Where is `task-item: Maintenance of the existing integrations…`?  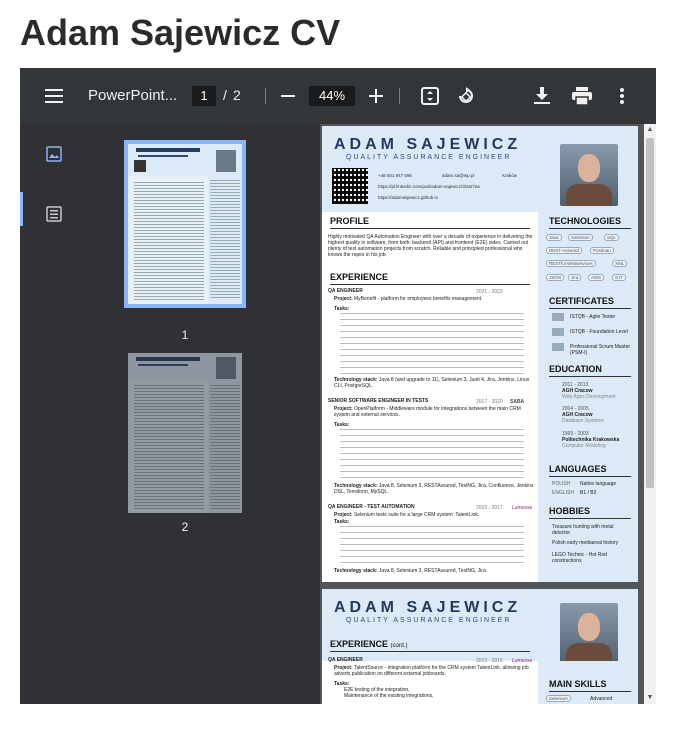
task-item: Maintenance of the existing integrations… is located at coordinates (389, 696).